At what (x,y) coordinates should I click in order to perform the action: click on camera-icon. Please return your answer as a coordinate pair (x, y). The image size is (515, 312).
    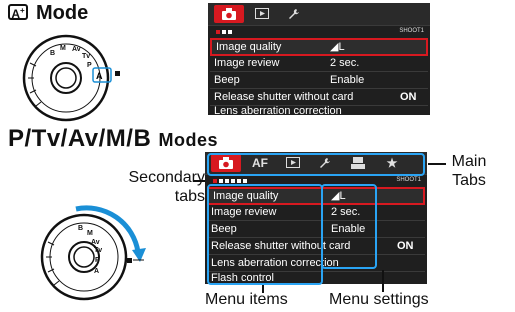
    Looking at the image, I should click on (229, 14).